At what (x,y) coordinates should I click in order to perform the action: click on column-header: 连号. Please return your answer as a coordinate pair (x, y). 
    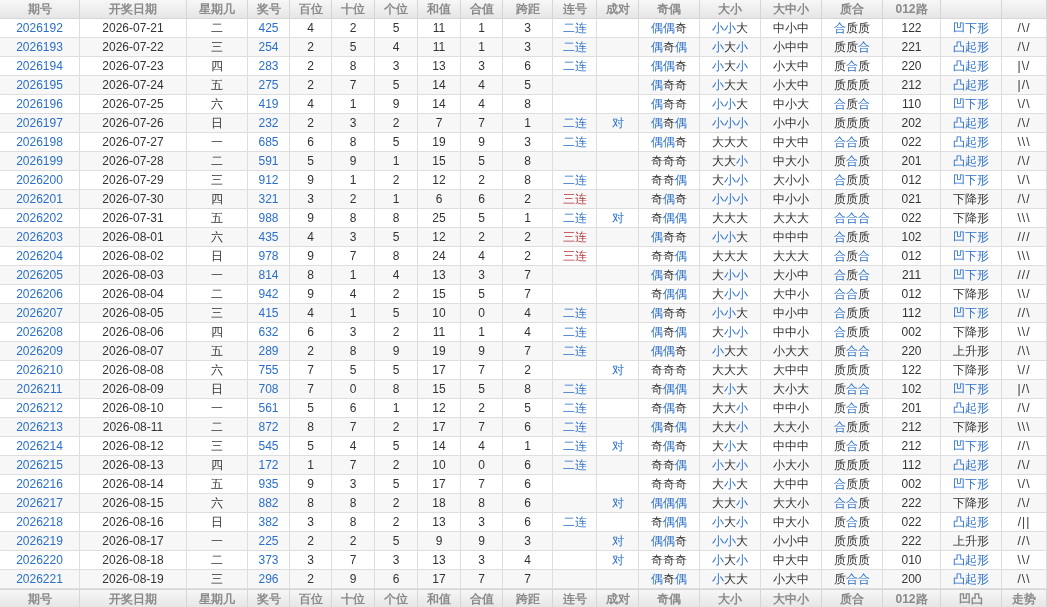
    Looking at the image, I should click on (575, 598).